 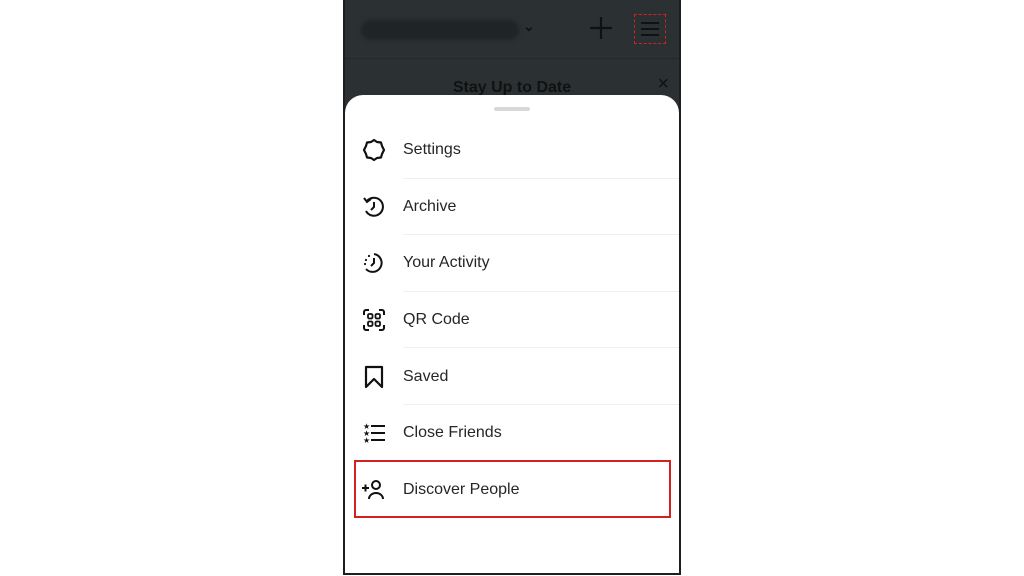 I want to click on menu-item-label: Saved, so click(x=426, y=376).